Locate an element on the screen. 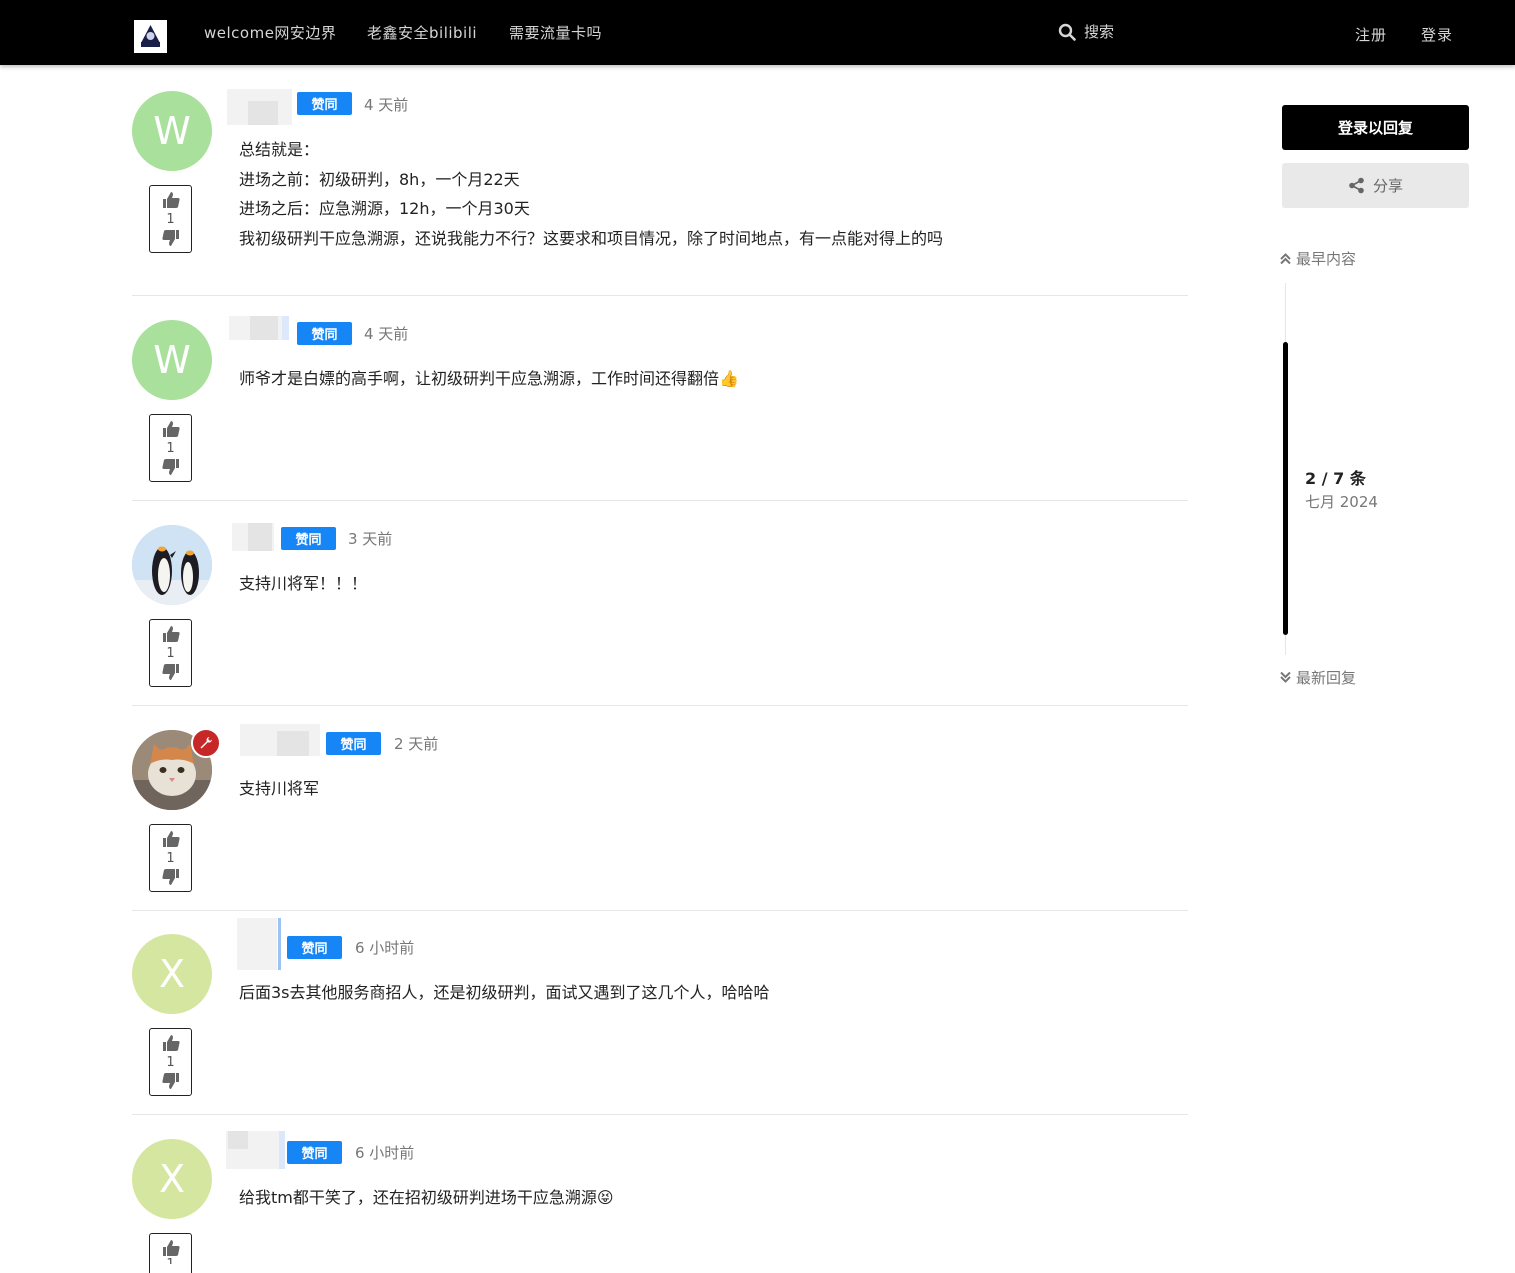 The image size is (1515, 1273). site-logo is located at coordinates (150, 36).